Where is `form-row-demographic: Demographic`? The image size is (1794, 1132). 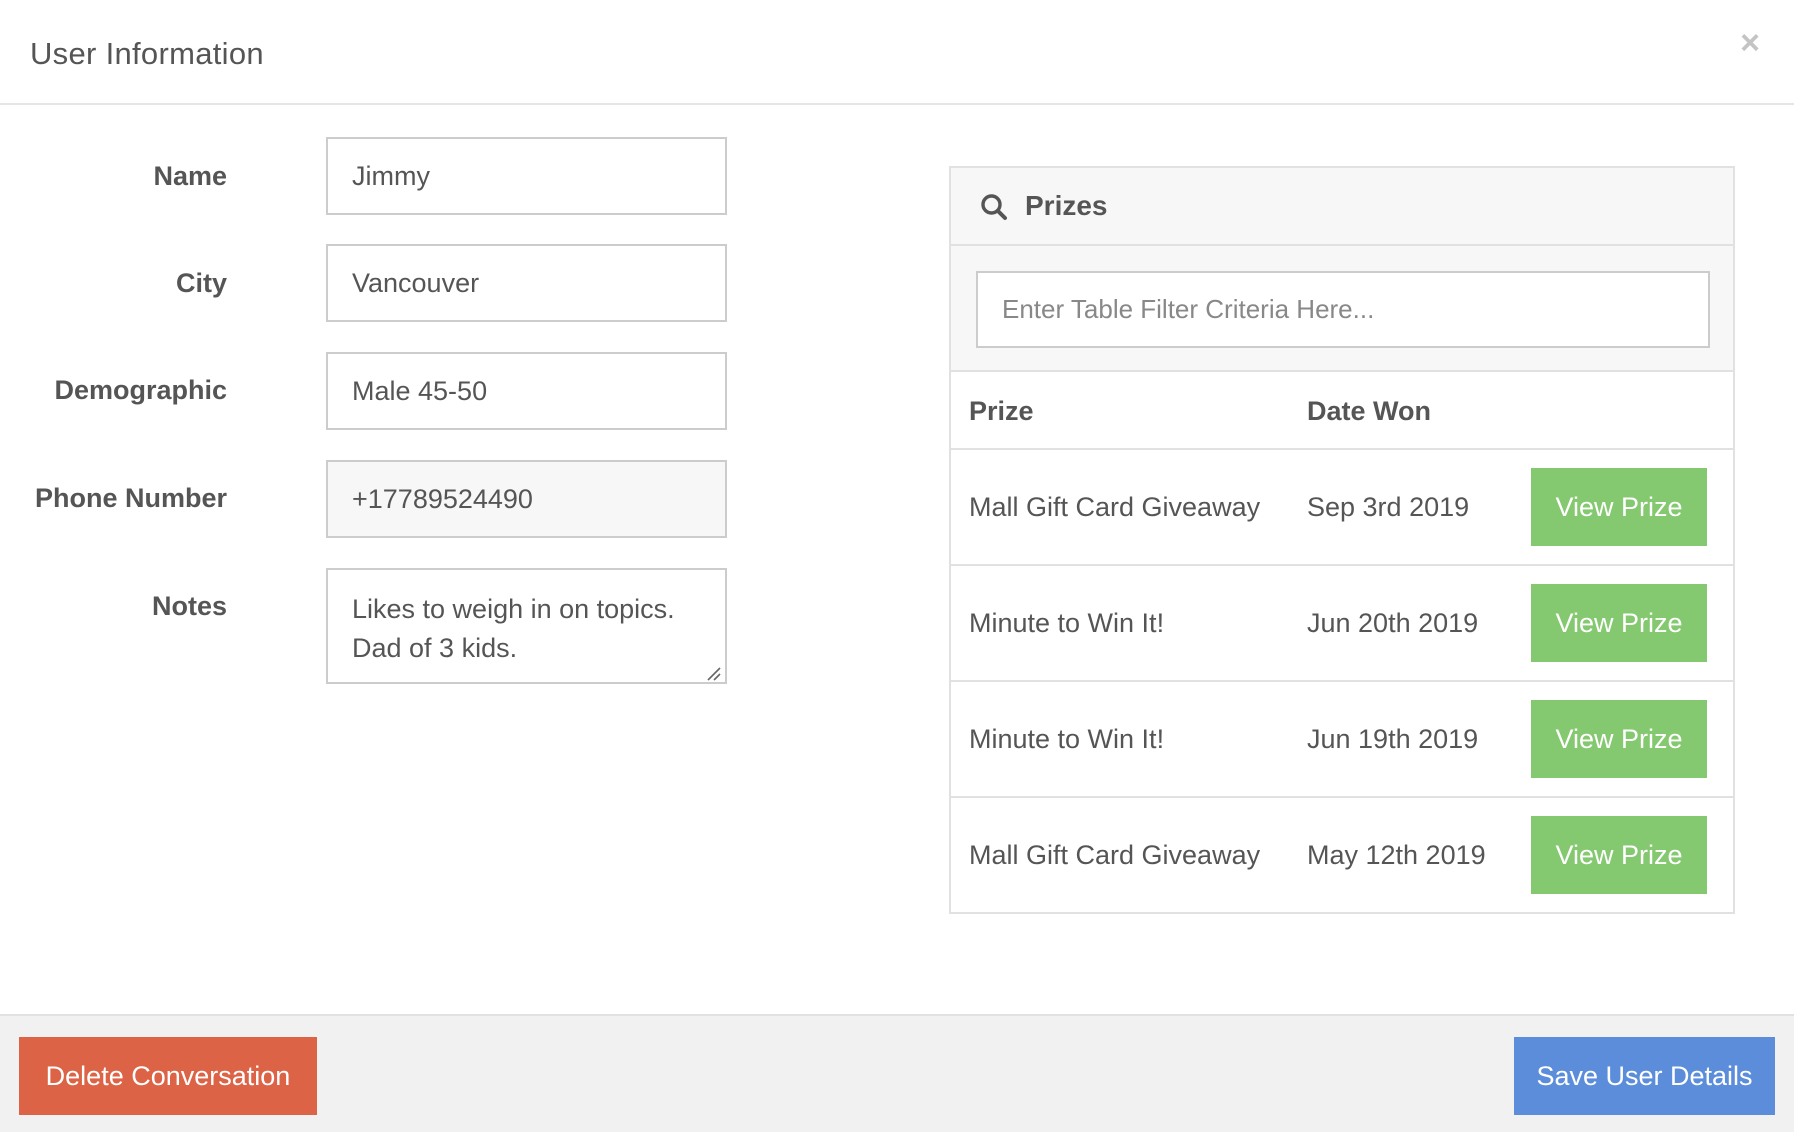 form-row-demographic: Demographic is located at coordinates (370, 391).